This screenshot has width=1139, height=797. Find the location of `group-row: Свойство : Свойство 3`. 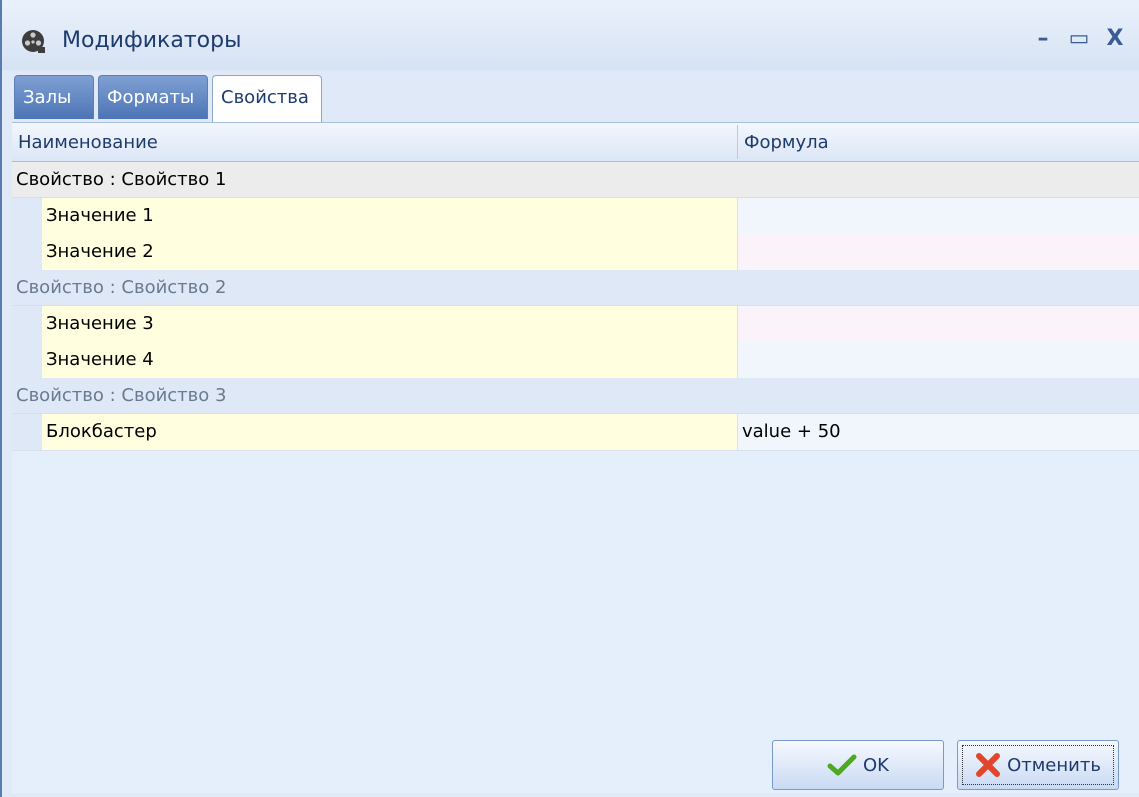

group-row: Свойство : Свойство 3 is located at coordinates (575, 396).